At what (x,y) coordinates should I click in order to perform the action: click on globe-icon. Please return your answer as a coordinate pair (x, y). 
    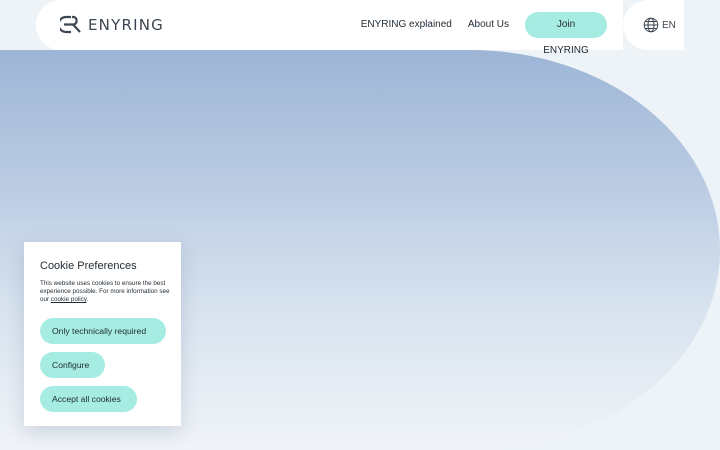
    Looking at the image, I should click on (651, 25).